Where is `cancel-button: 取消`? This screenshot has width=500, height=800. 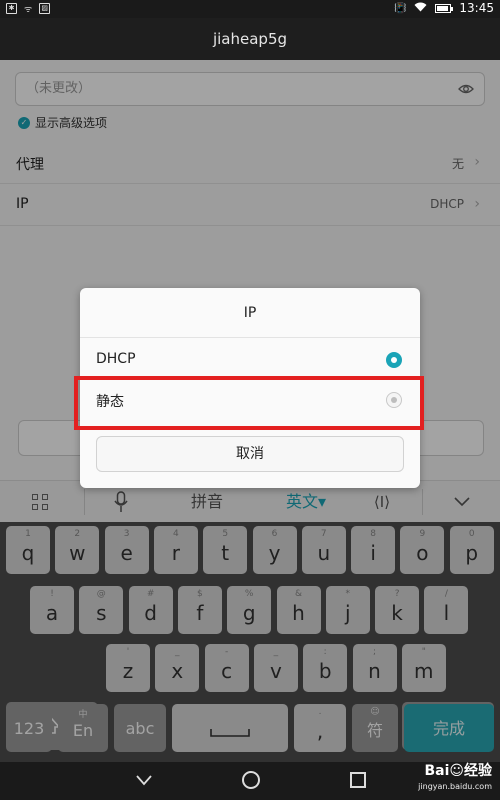
cancel-button: 取消 is located at coordinates (250, 454).